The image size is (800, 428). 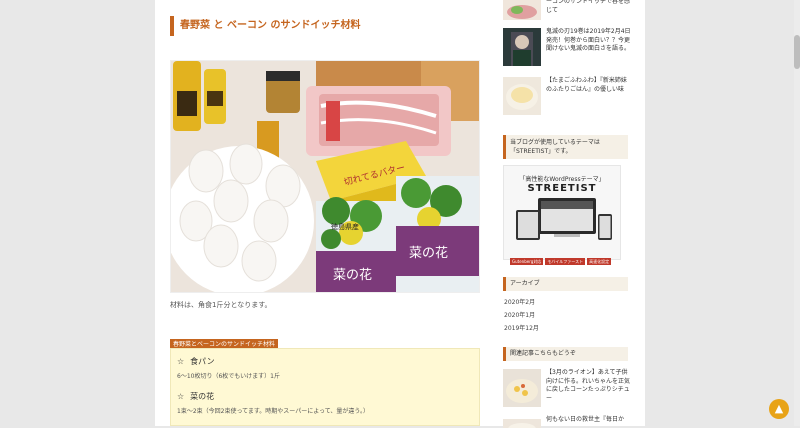 I want to click on banner-tags: Gutenberg対応 モバイルファースト 高速化設定, so click(x=561, y=257).